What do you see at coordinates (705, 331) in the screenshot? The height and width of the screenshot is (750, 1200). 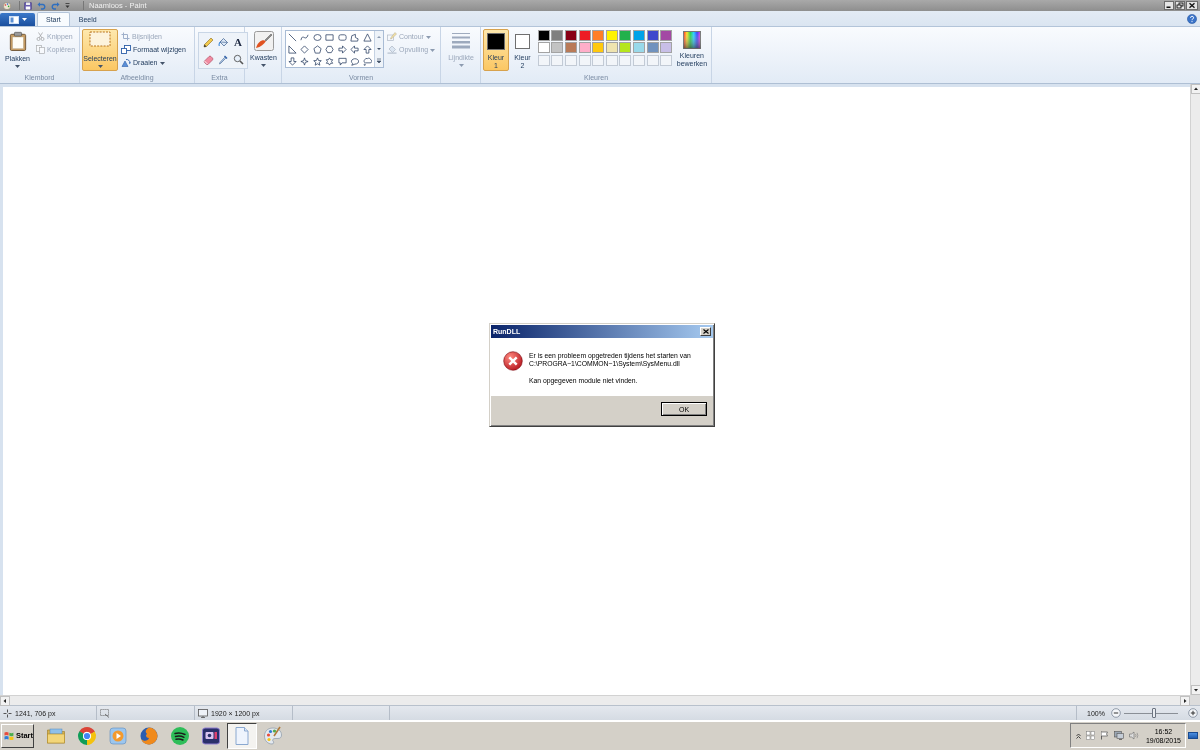 I see `close-icon` at bounding box center [705, 331].